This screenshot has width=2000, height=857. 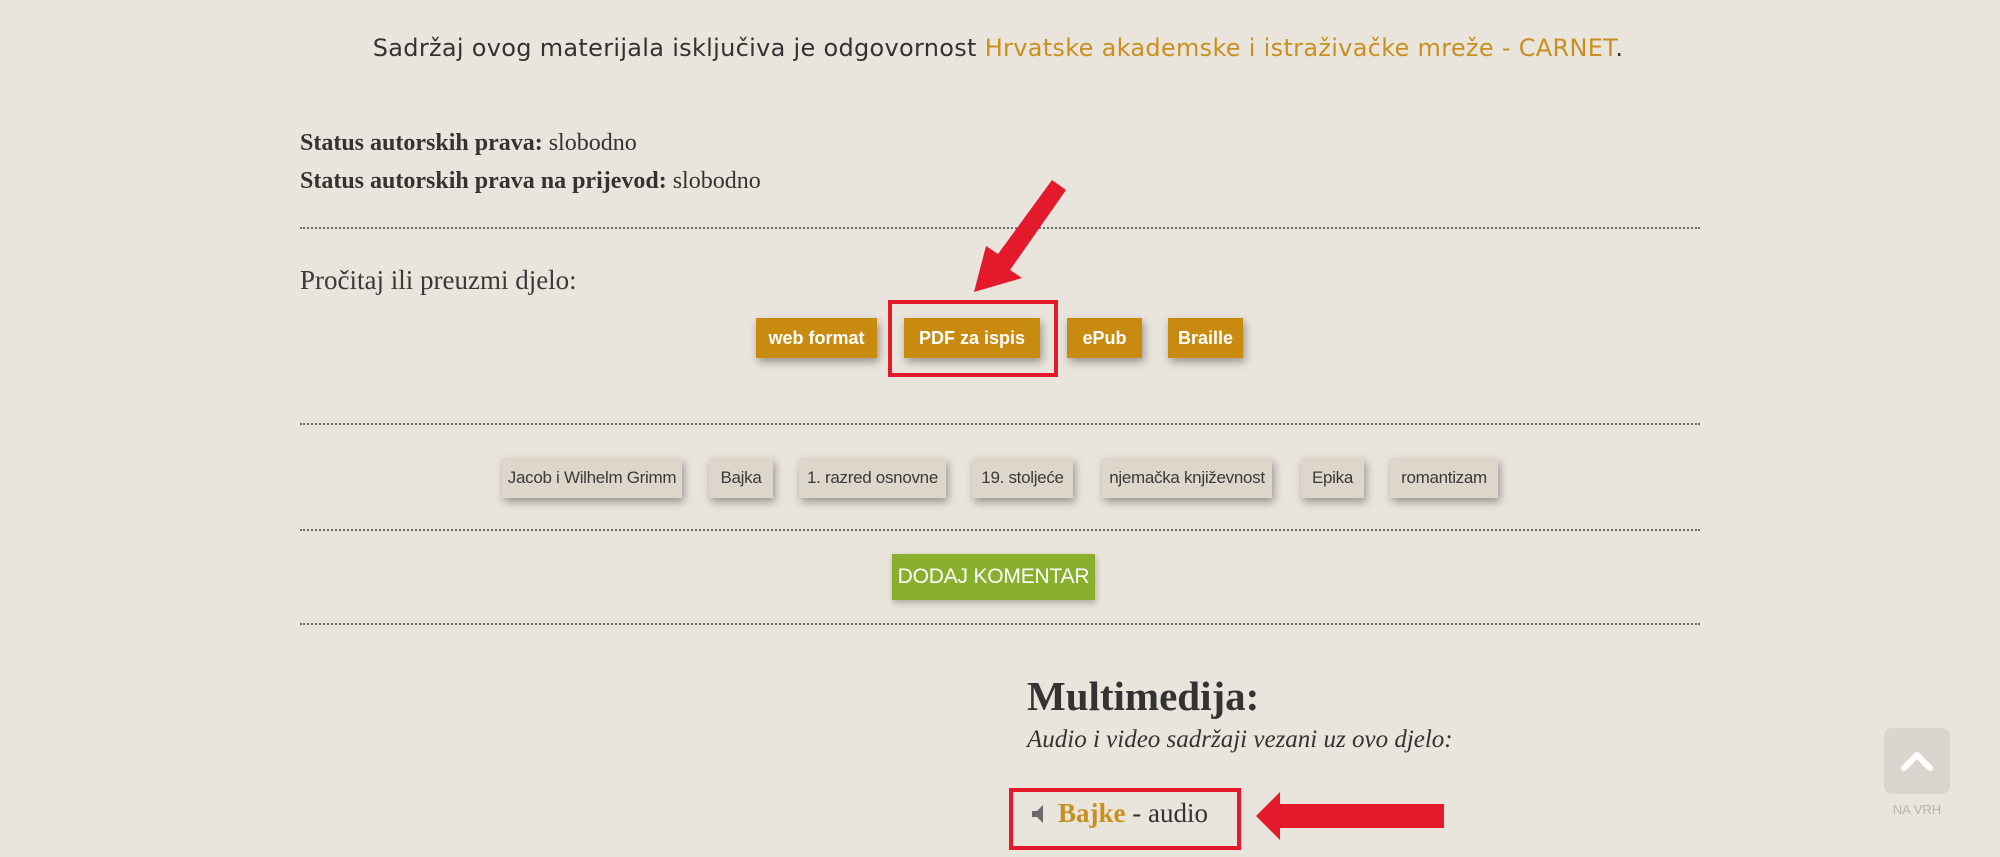 What do you see at coordinates (438, 280) in the screenshot?
I see `read-download-label: Pročitaj ili preuzmi djelo:` at bounding box center [438, 280].